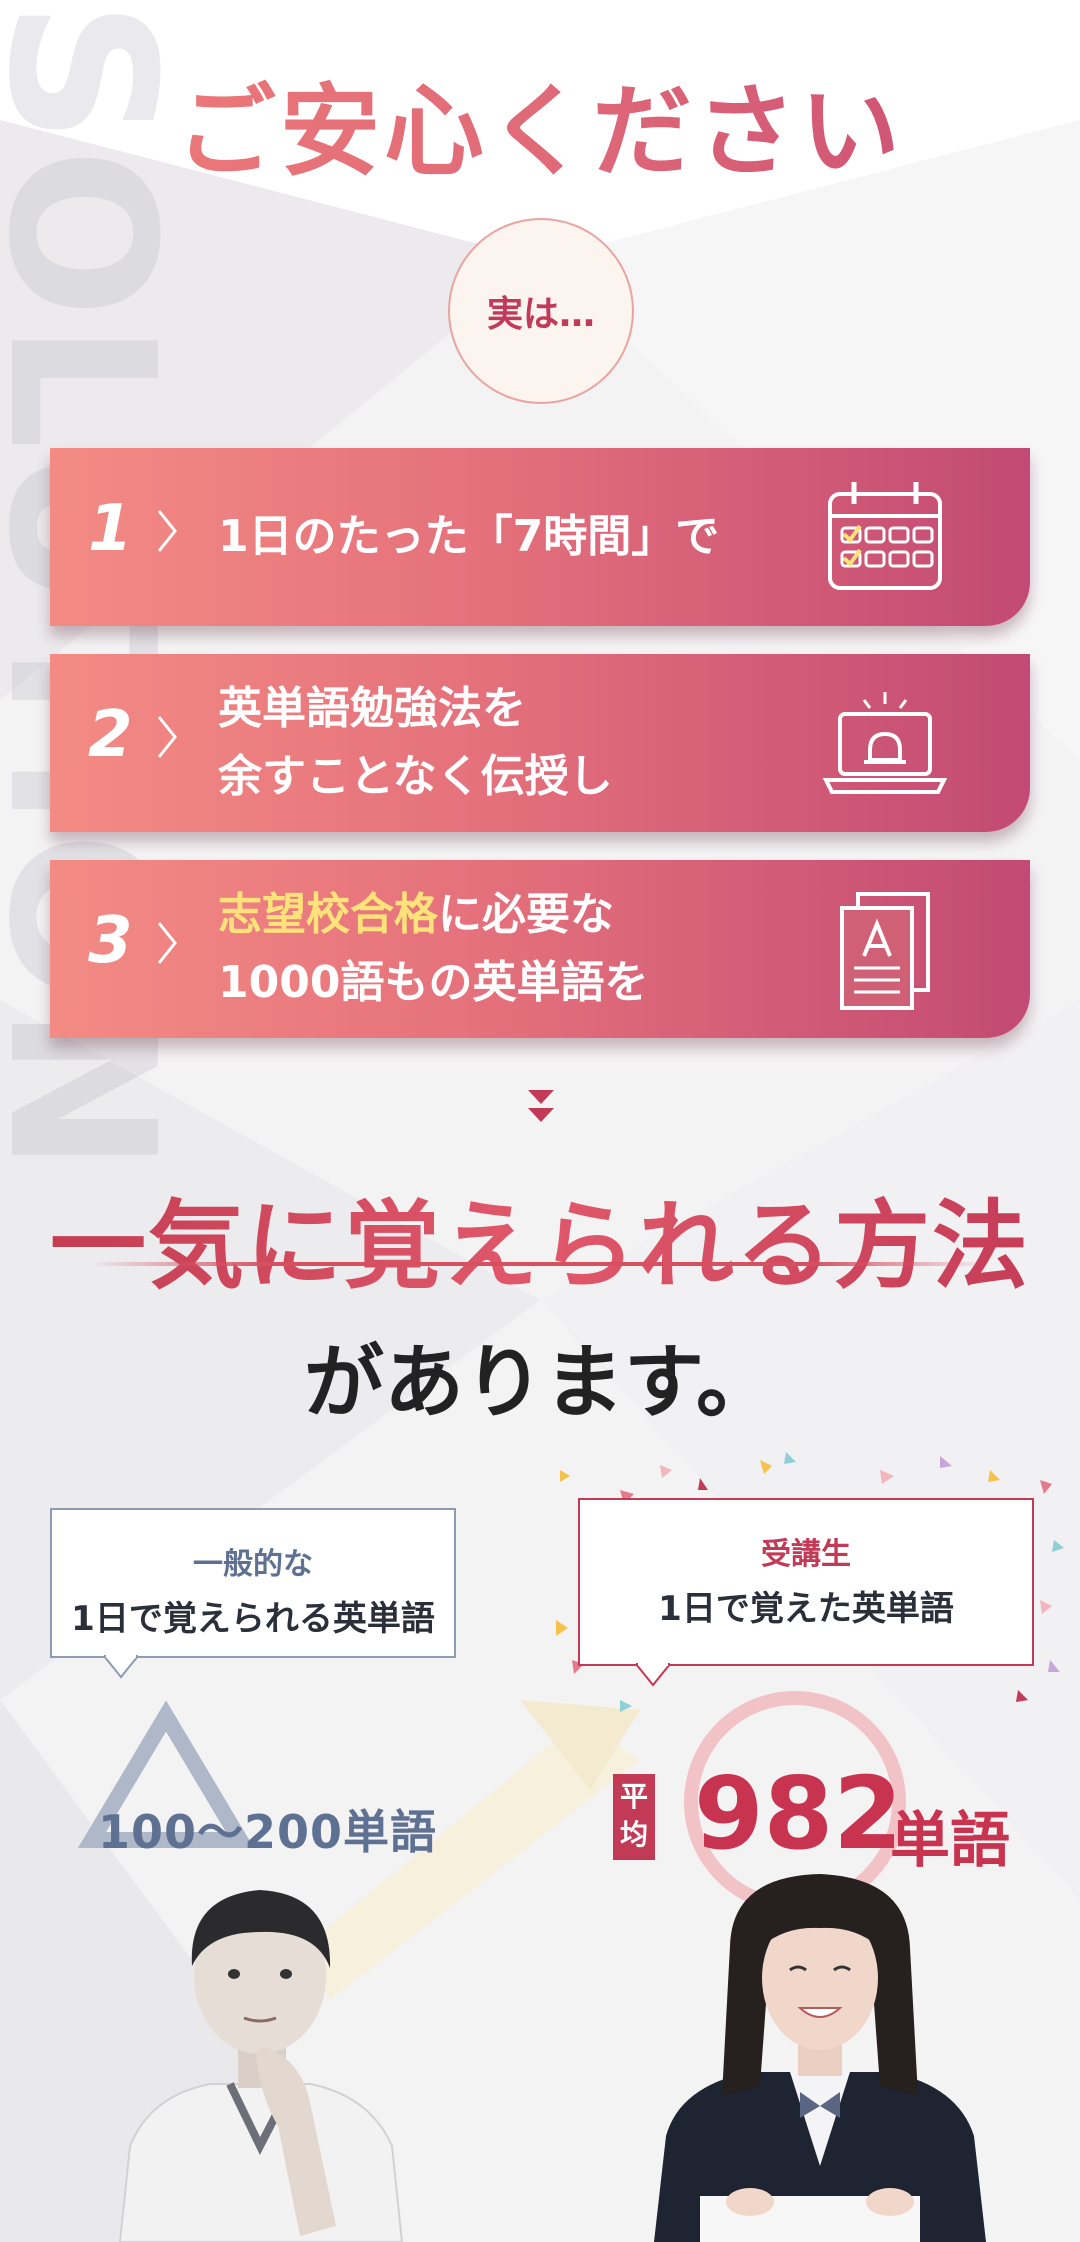  Describe the element at coordinates (110, 529) in the screenshot. I see `card-number: 1` at that location.